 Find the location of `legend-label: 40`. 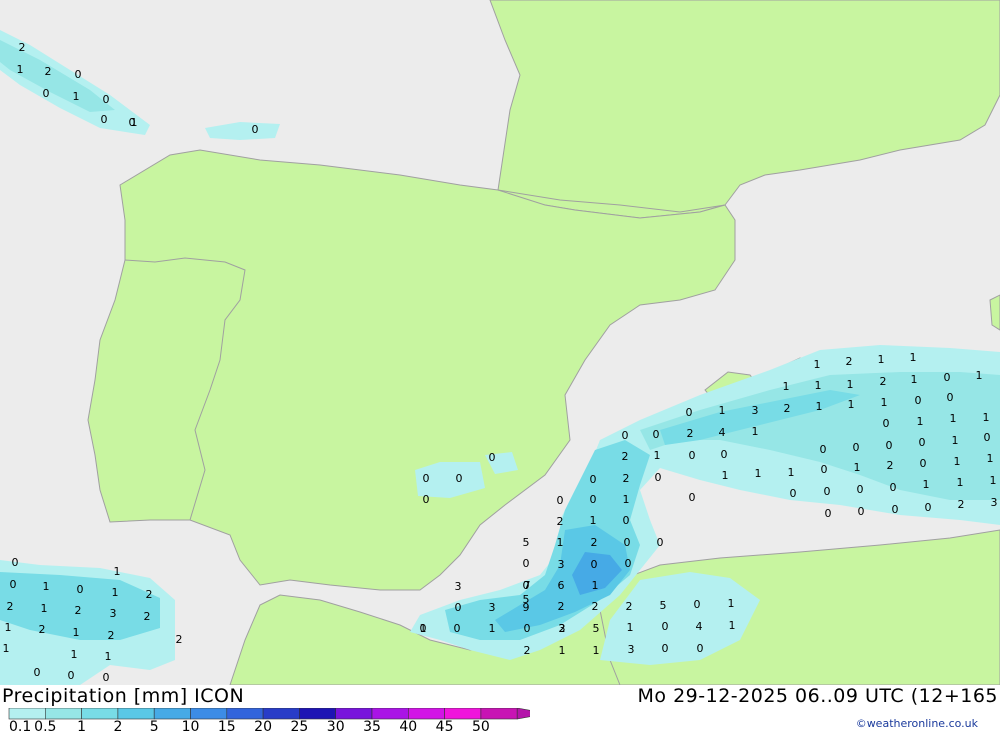

legend-label: 40 is located at coordinates (408, 726).